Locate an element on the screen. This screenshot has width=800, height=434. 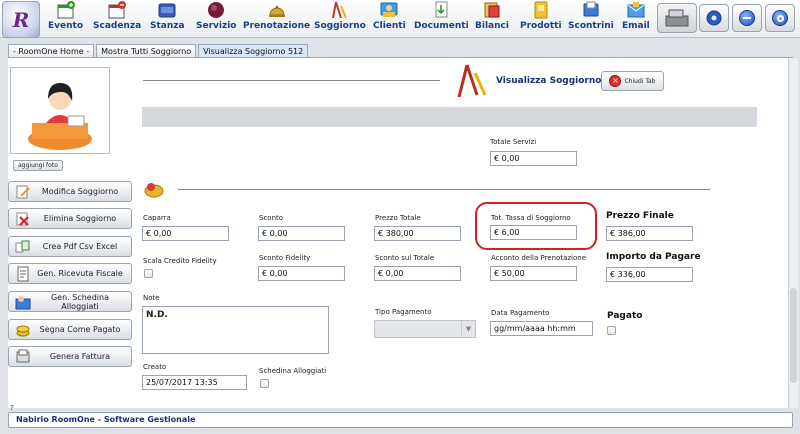
prezzo-finale-label: Prezzo Finale is located at coordinates (640, 216).